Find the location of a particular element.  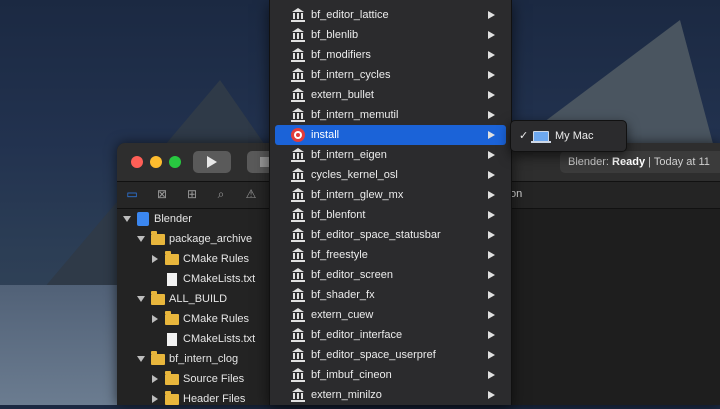

menu-item-label: bf_editor_screen is located at coordinates (352, 275).